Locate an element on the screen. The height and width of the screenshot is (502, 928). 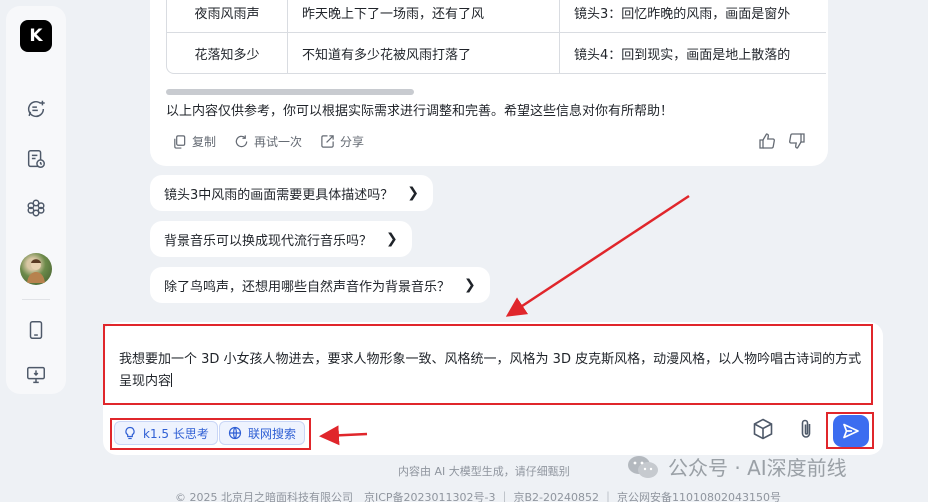
ai-disclaimer: 内容由 AI 大模型生成，请仔细甄别 is located at coordinates (484, 471).